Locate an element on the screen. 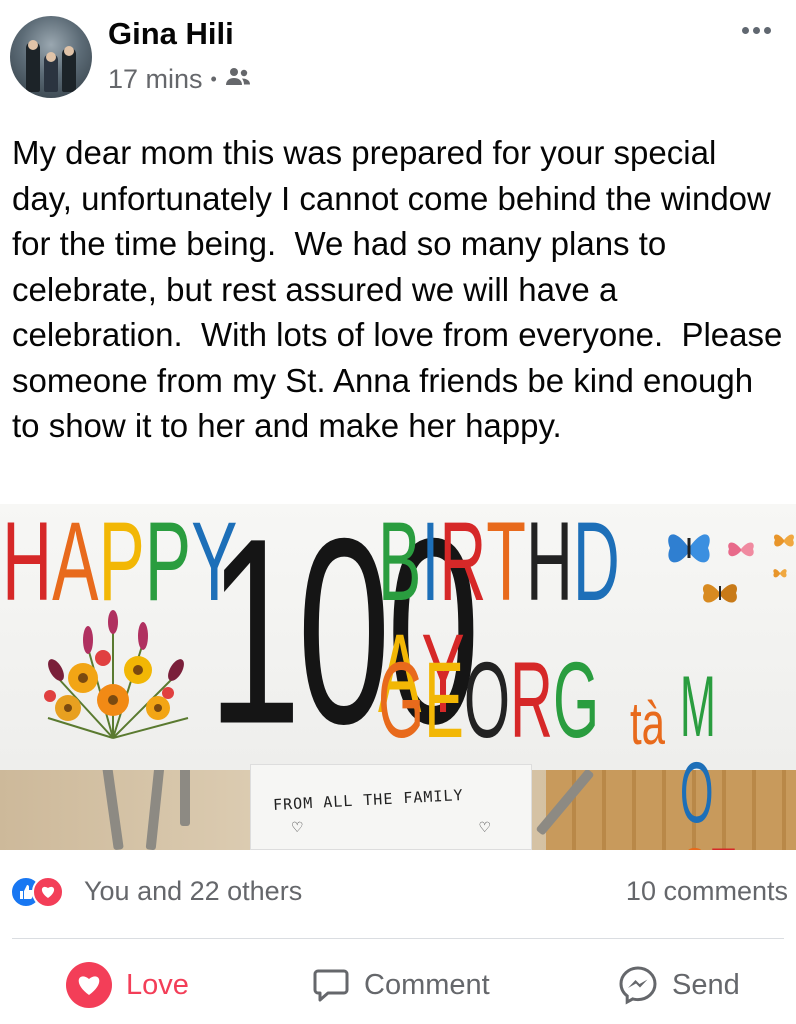 This screenshot has height=1024, width=796. banner-birthday: BIRTHDAY is located at coordinates (499, 617).